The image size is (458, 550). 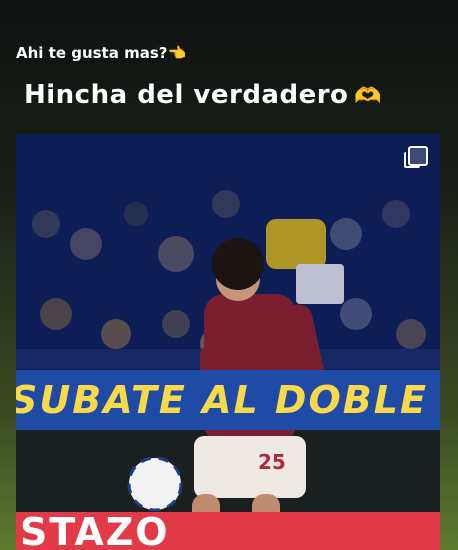 I want to click on story-title: Hincha del verdadero 🫶, so click(x=203, y=95).